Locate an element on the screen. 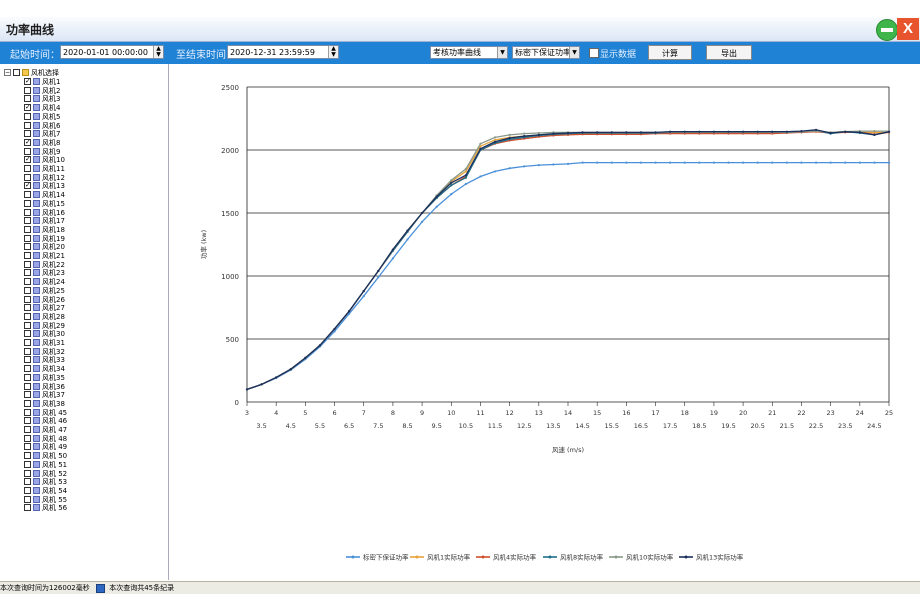 The image size is (920, 610). tree-item: 风机 47 is located at coordinates (45, 430).